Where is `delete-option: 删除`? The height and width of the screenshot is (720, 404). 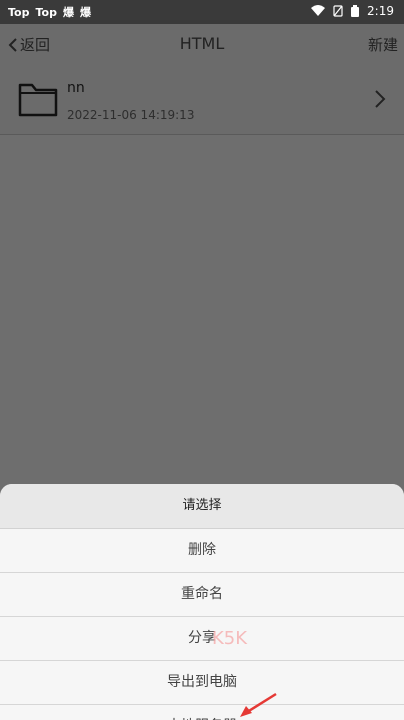 delete-option: 删除 is located at coordinates (202, 551).